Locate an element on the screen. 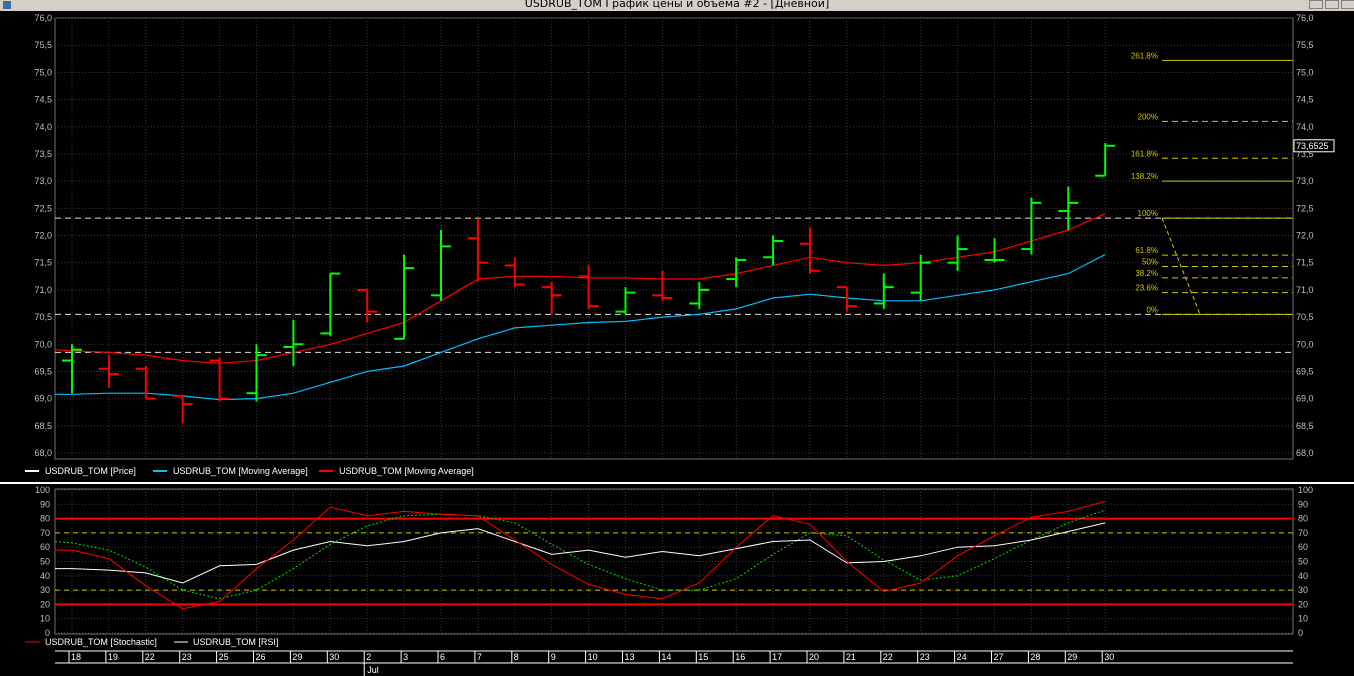  legend-label: USDRUB_TOM [Stochastic] is located at coordinates (101, 642).